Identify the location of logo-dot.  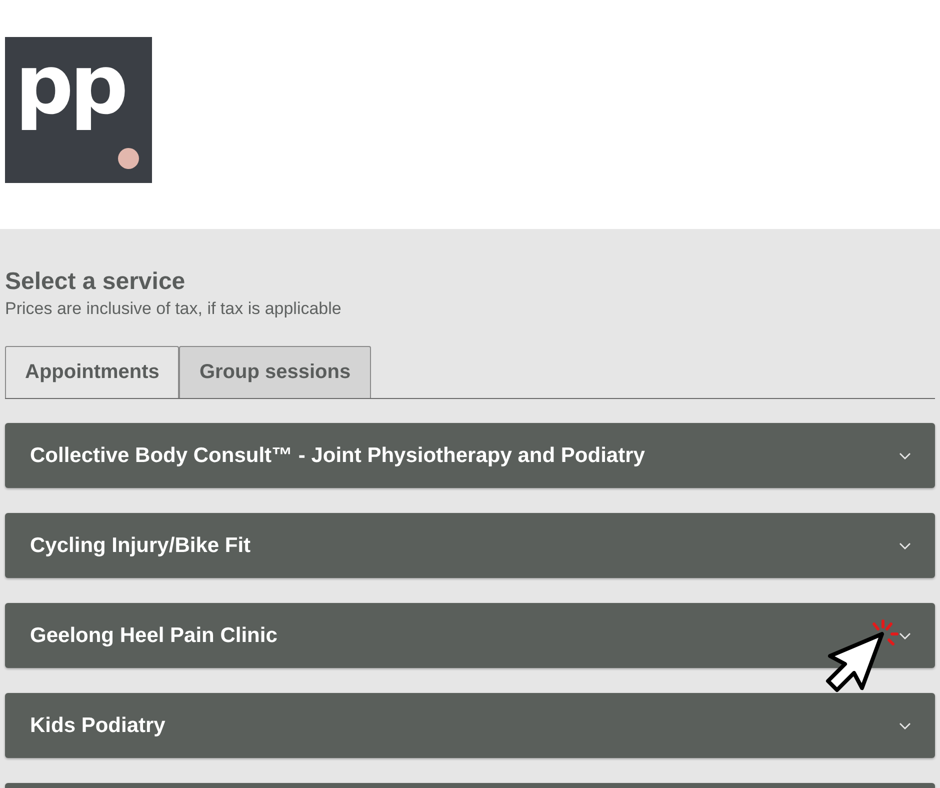
(128, 158).